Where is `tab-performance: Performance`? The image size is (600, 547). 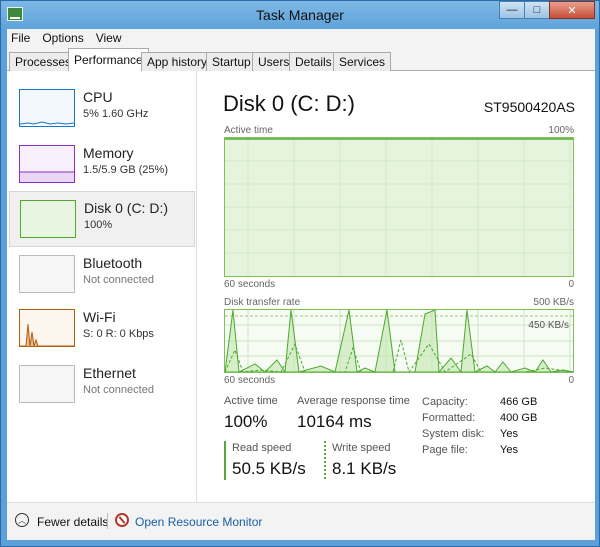 tab-performance: Performance is located at coordinates (108, 60).